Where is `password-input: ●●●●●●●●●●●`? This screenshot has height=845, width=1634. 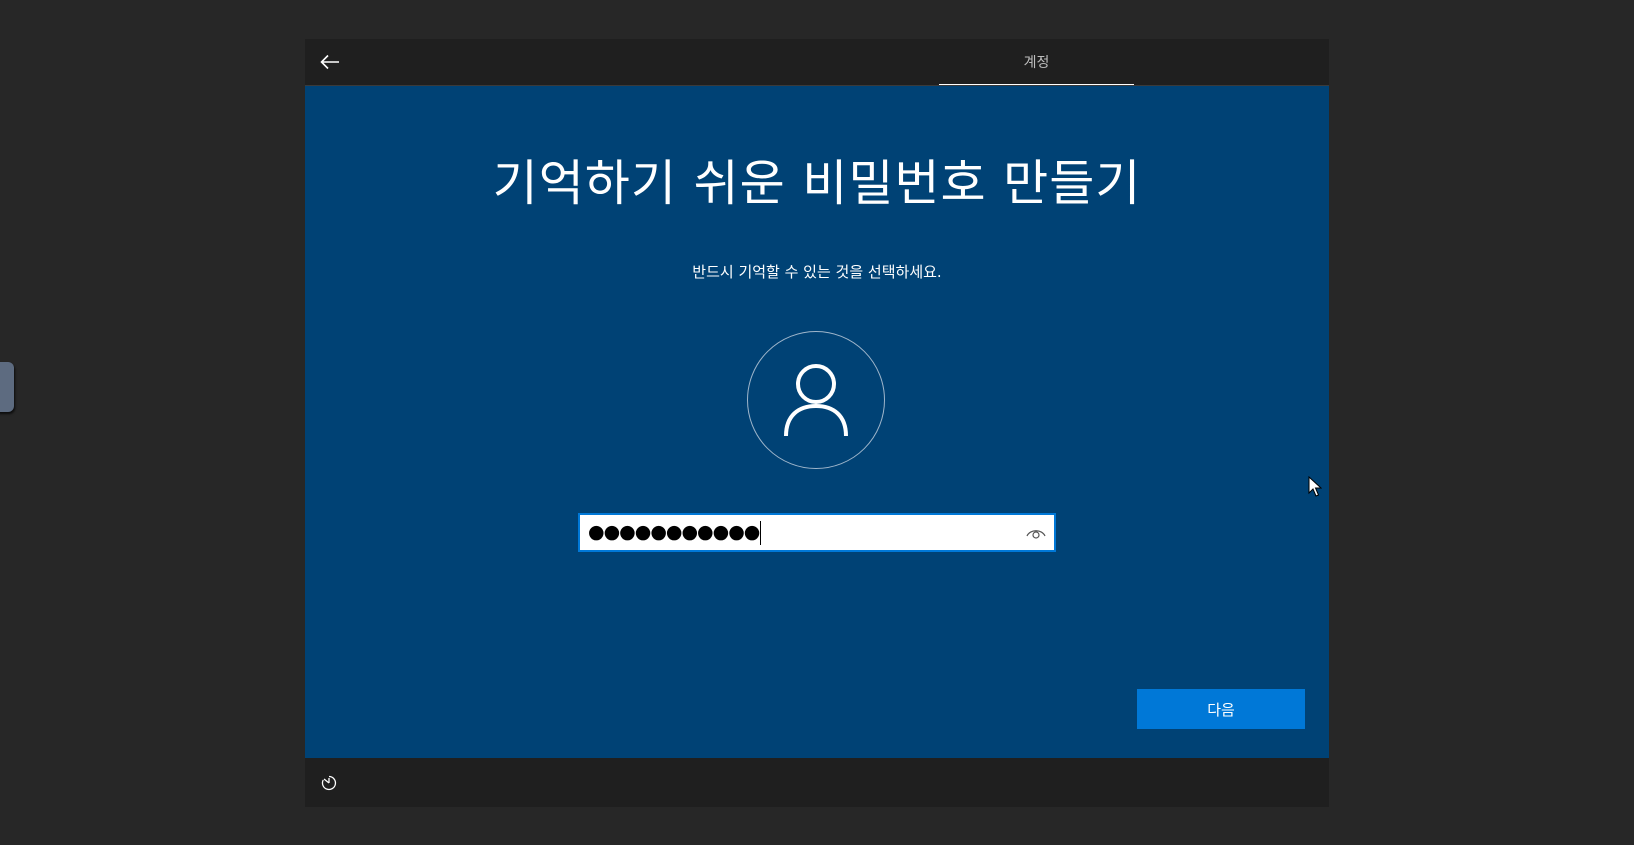 password-input: ●●●●●●●●●●● is located at coordinates (817, 532).